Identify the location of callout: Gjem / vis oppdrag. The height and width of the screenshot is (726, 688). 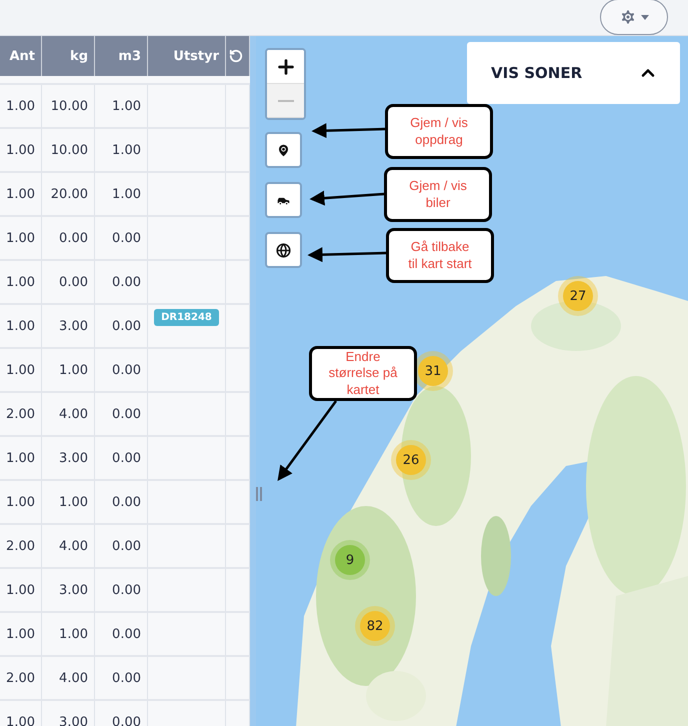
(439, 131).